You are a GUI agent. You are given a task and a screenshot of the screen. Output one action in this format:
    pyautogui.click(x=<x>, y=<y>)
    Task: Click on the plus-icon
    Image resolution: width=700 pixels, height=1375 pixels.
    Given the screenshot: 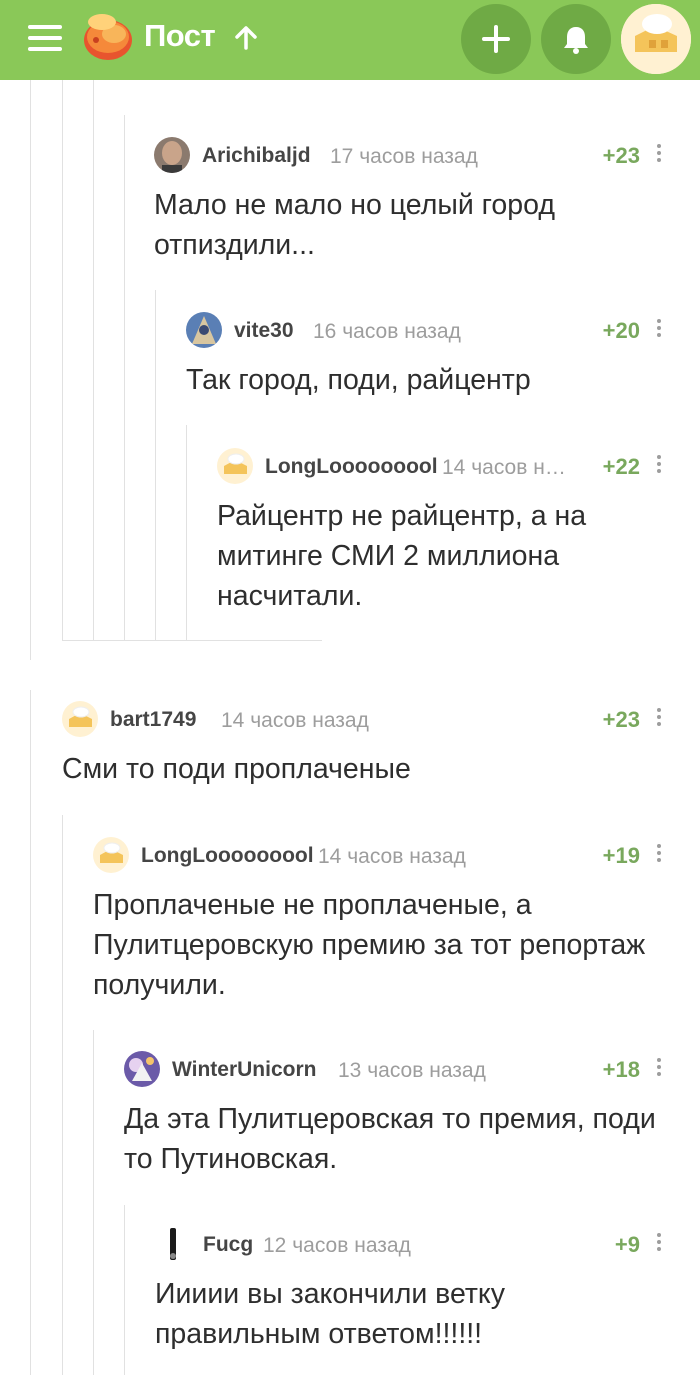 What is the action you would take?
    pyautogui.click(x=496, y=39)
    